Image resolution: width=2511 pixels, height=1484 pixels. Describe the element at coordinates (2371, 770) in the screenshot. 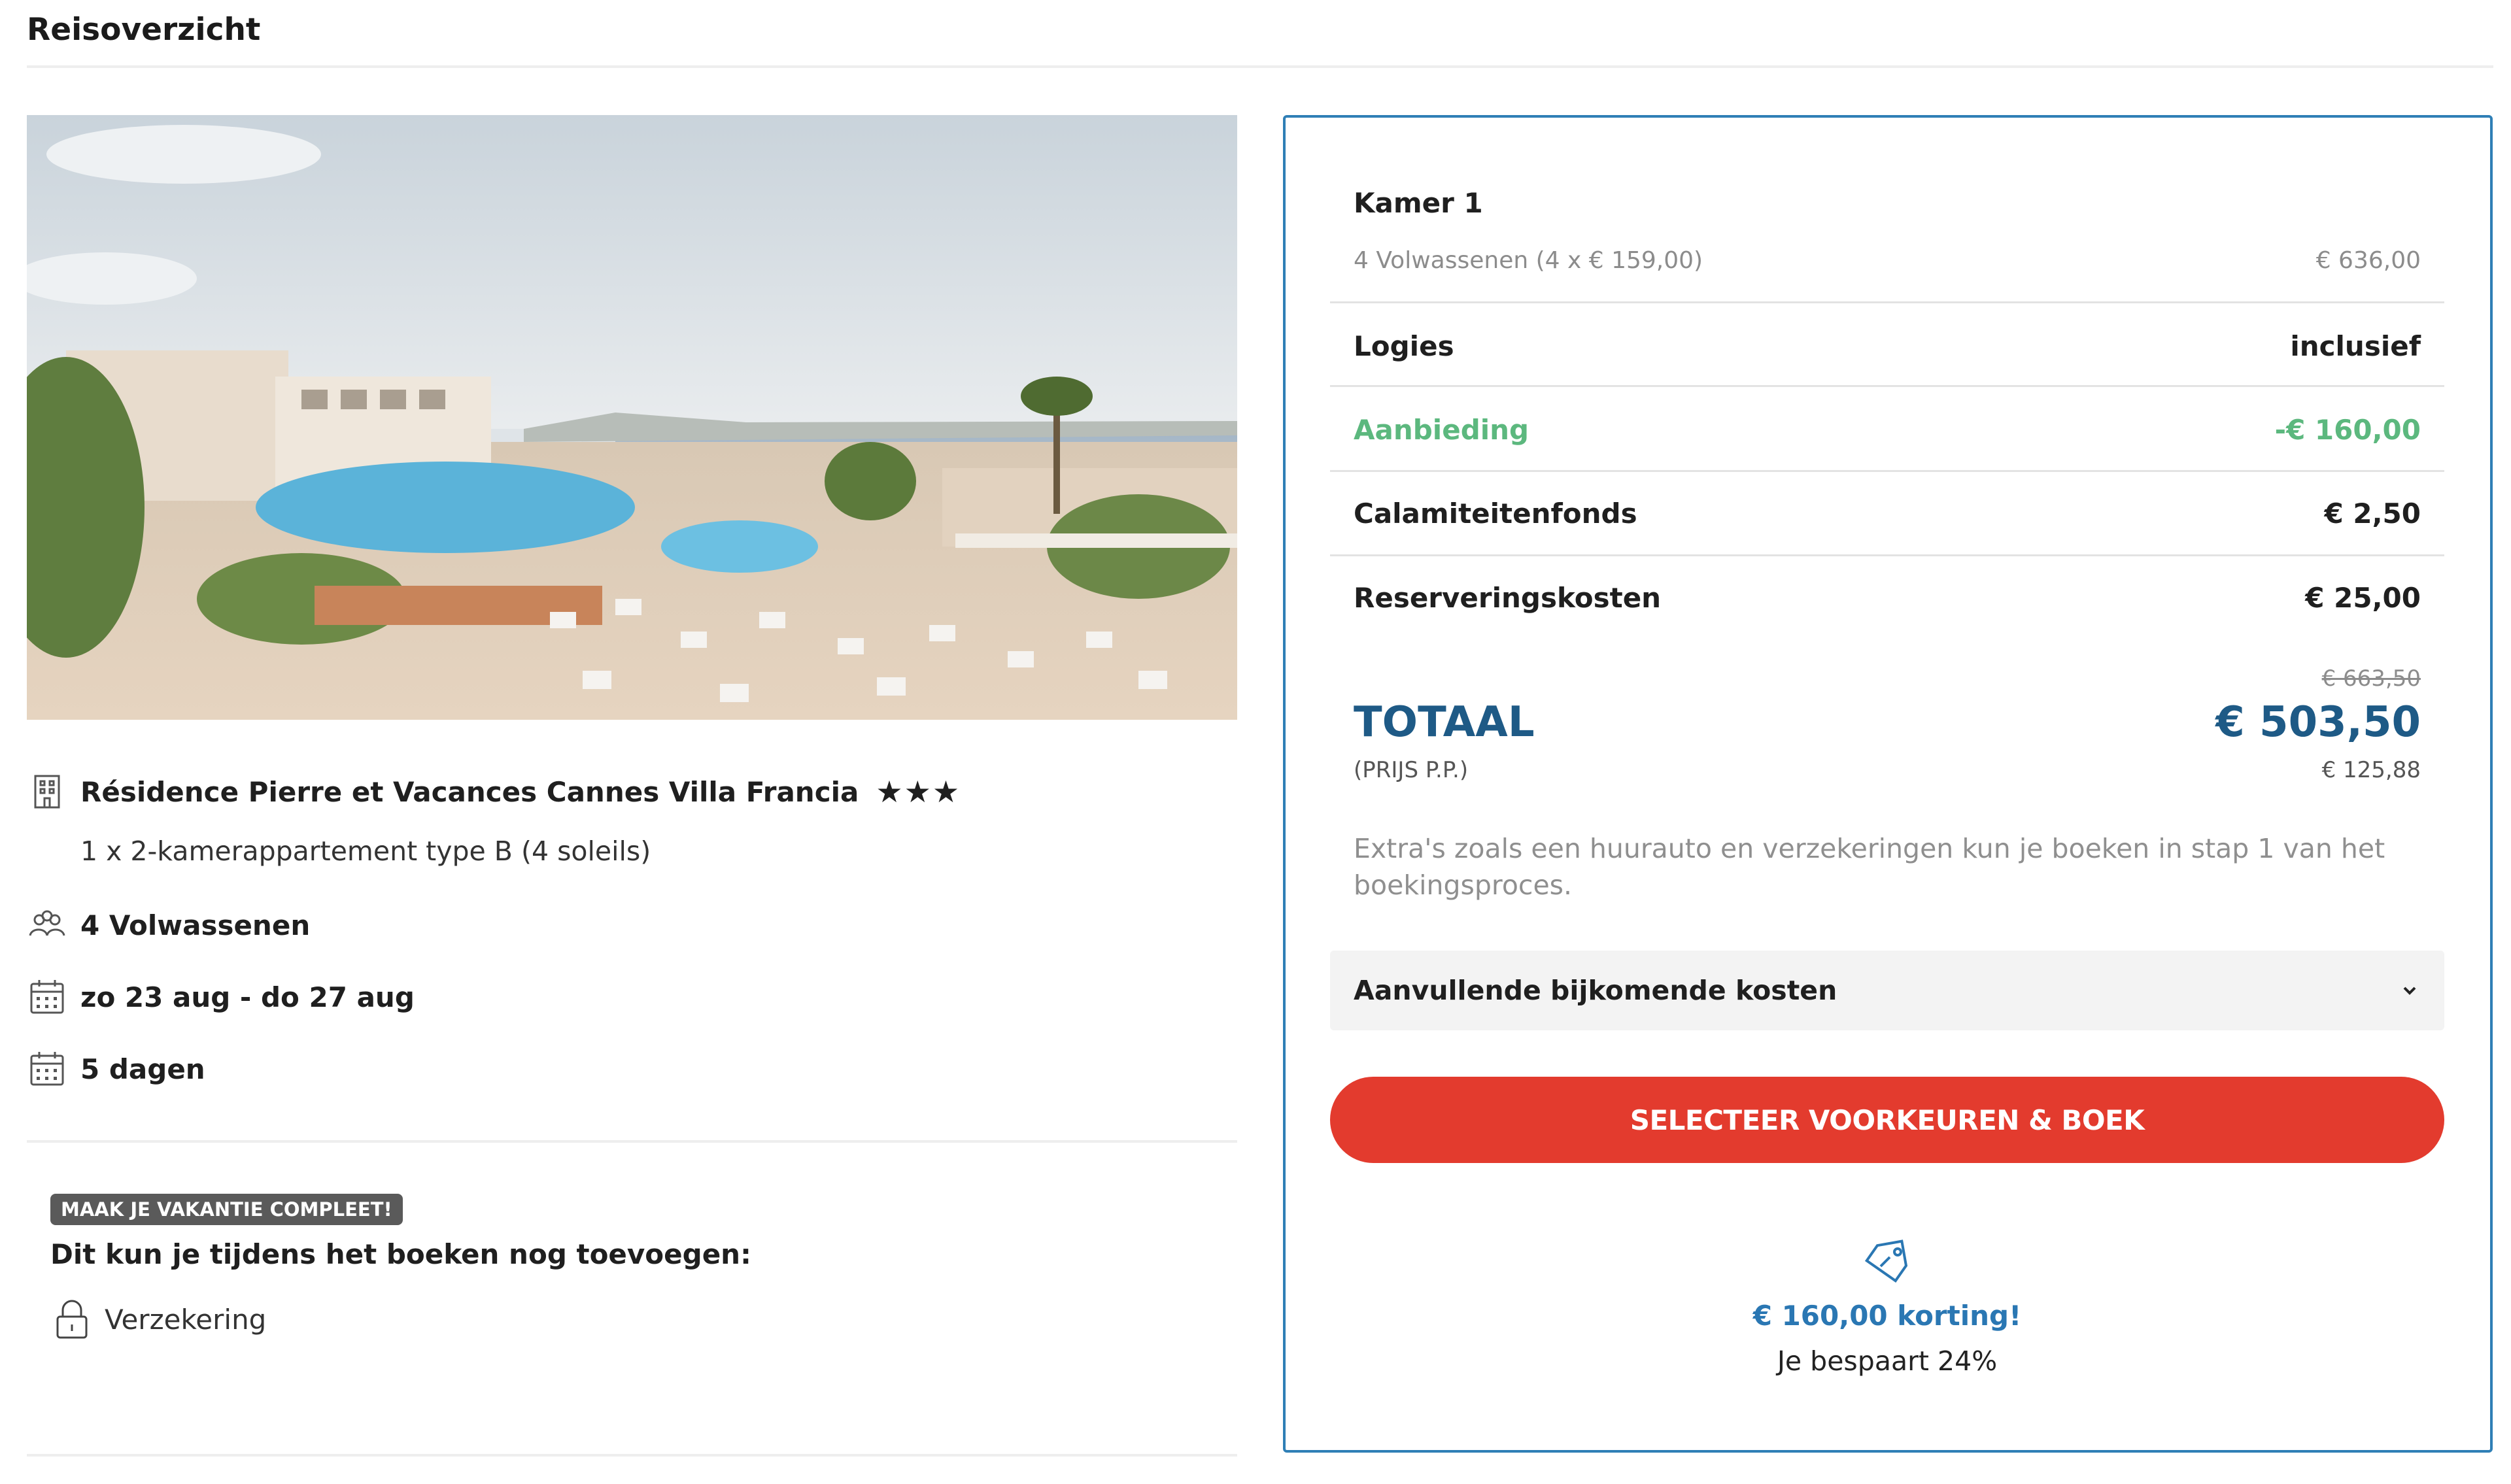

I see `price-per-person-value: € 125,88` at that location.